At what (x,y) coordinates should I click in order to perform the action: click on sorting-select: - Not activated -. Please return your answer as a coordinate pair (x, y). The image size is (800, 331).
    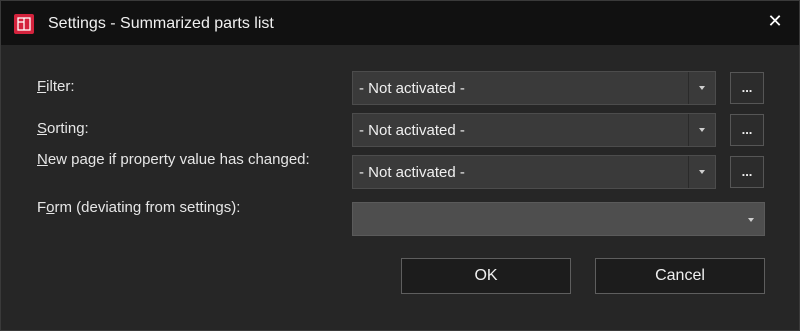
    Looking at the image, I should click on (534, 130).